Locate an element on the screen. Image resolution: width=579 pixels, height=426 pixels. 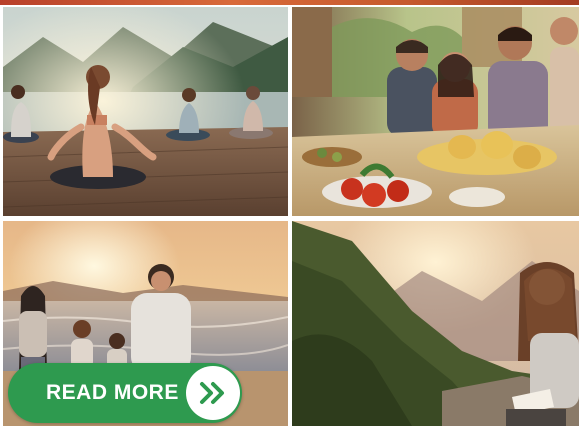
read-more-button: READ MORE is located at coordinates (125, 393).